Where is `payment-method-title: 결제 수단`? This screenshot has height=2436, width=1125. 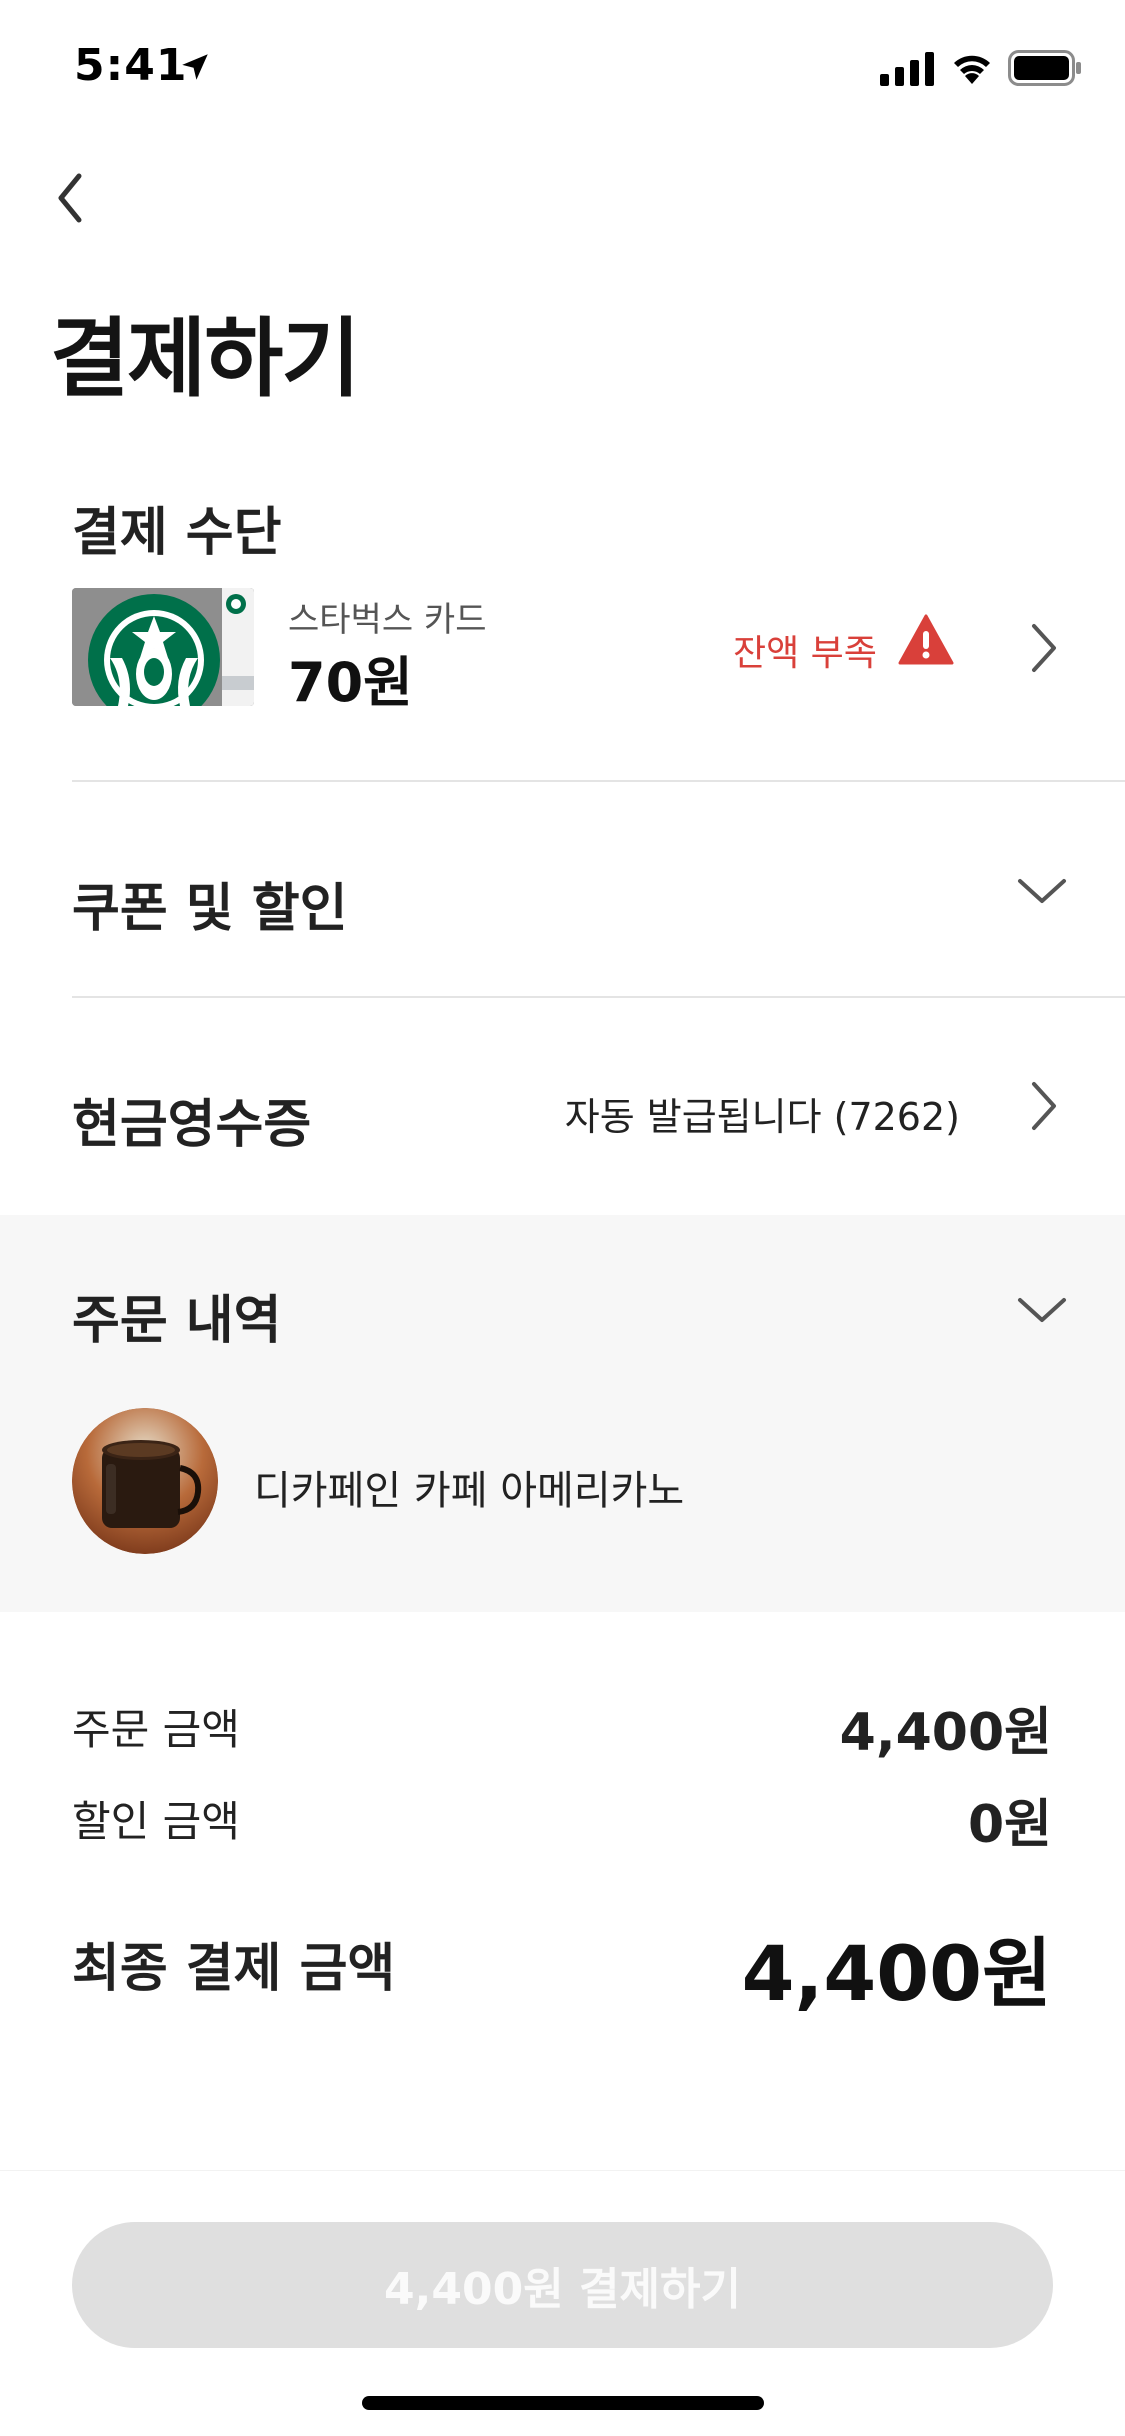
payment-method-title: 결제 수단 is located at coordinates (177, 533).